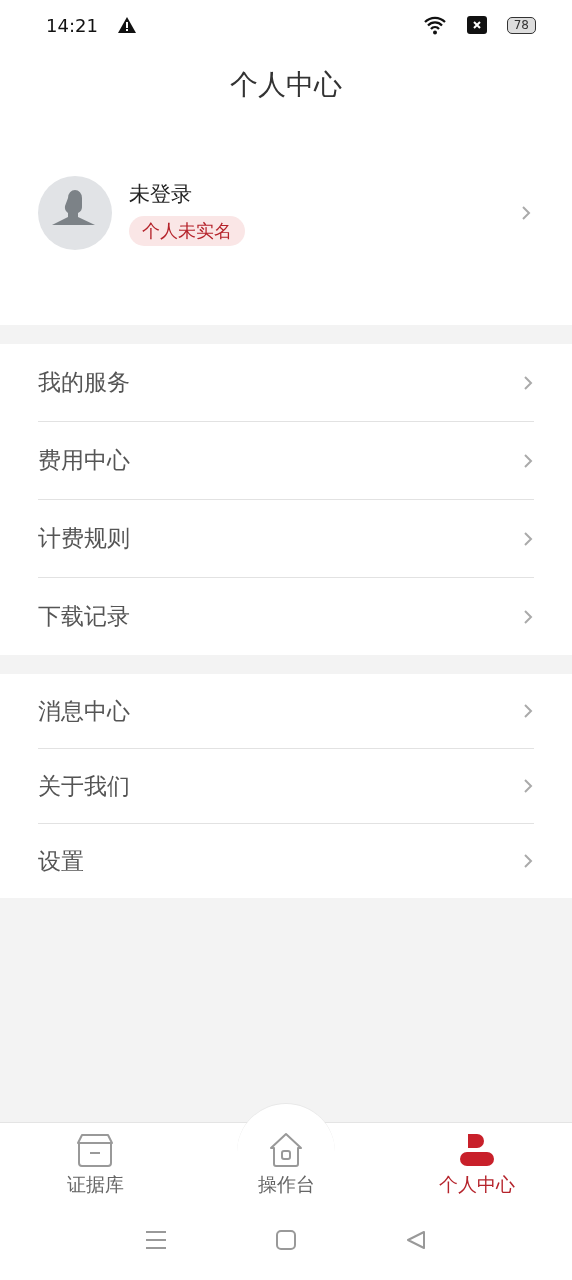 The width and height of the screenshot is (572, 1280). What do you see at coordinates (286, 711) in the screenshot?
I see `menu-item: 消息中心` at bounding box center [286, 711].